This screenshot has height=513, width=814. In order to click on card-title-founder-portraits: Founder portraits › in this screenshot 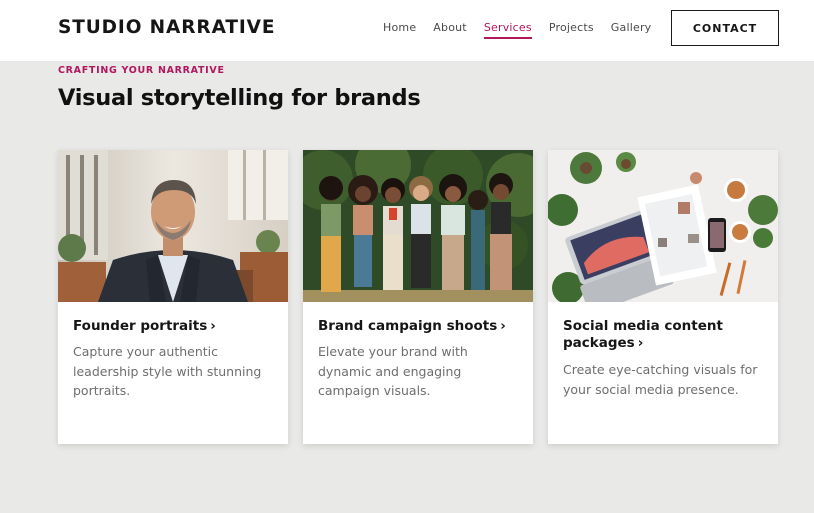, I will do `click(175, 326)`.